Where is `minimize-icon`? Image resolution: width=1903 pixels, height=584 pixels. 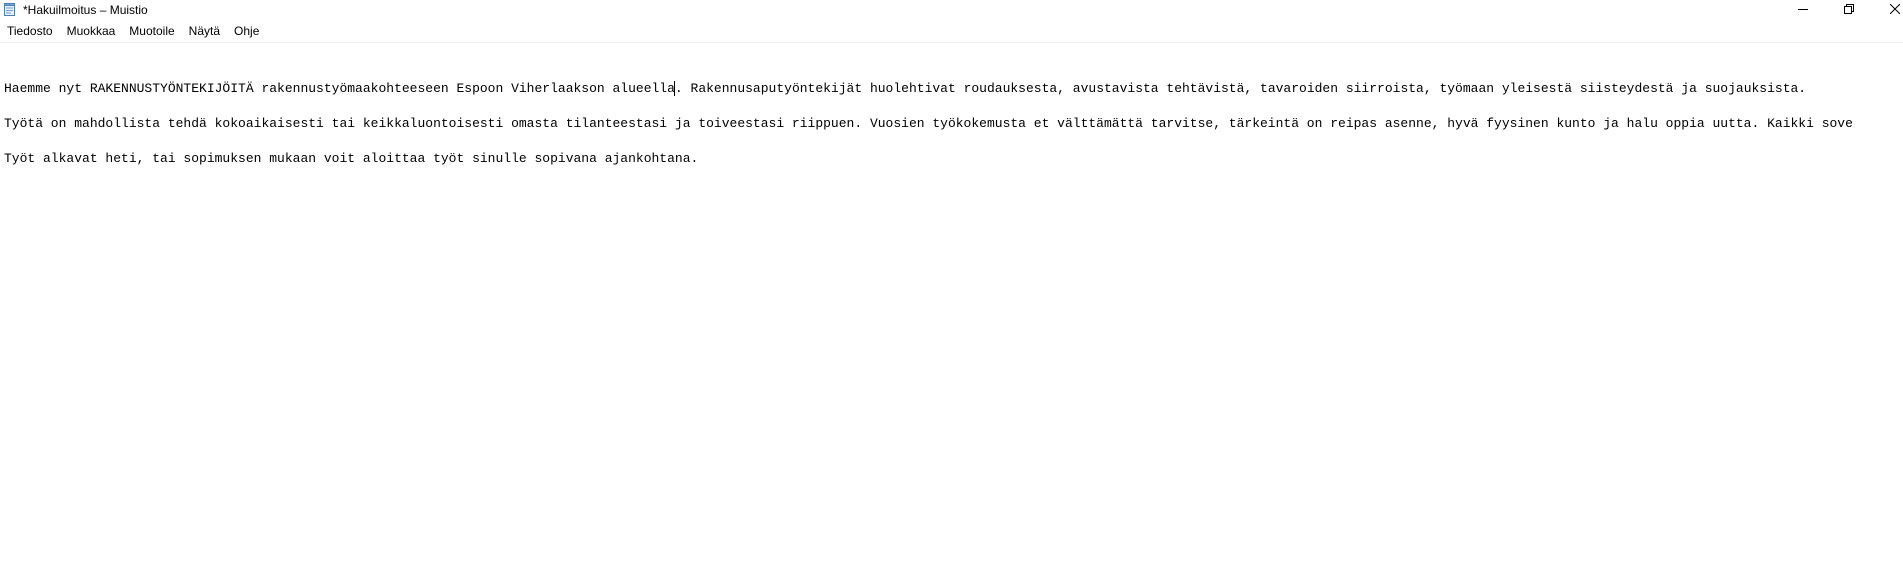 minimize-icon is located at coordinates (1803, 10).